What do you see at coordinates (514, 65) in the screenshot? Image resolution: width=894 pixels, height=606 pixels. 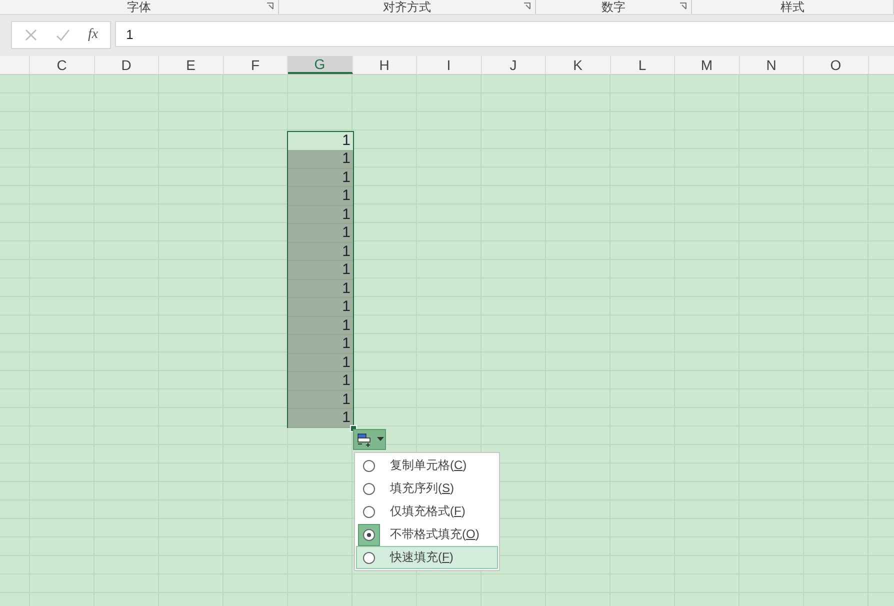 I see `column-header: J` at bounding box center [514, 65].